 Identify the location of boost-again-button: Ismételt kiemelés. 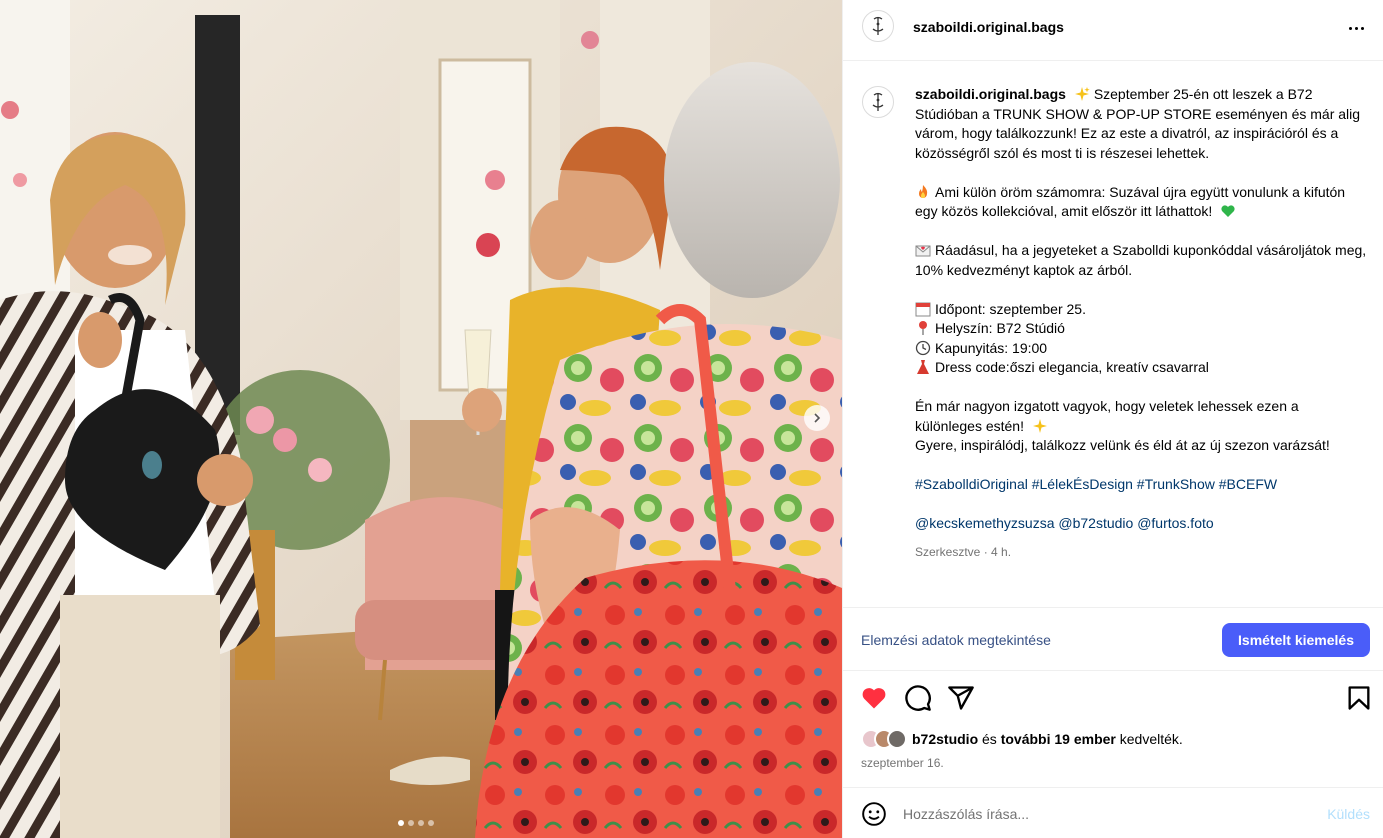
(1296, 640).